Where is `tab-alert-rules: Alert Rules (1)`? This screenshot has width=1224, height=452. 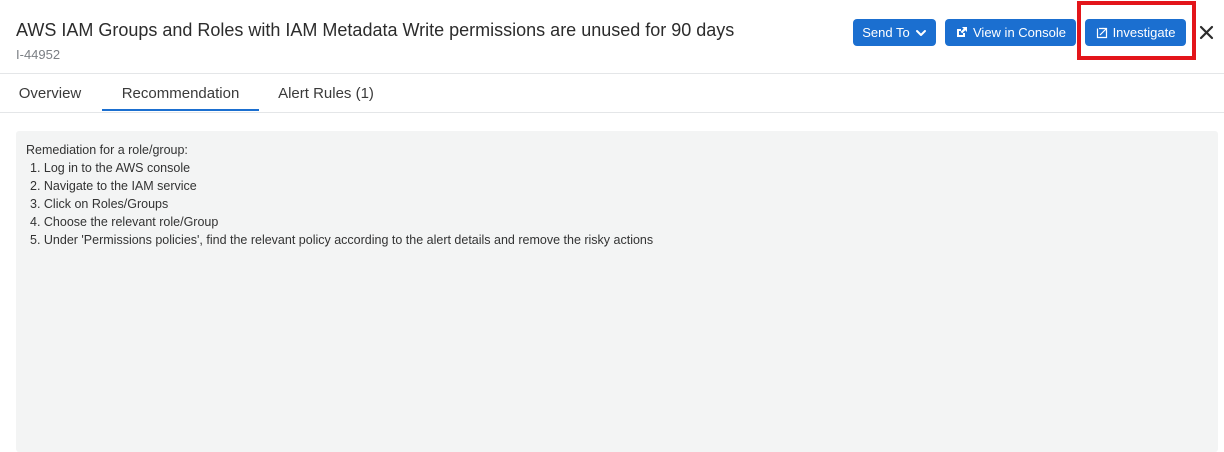 tab-alert-rules: Alert Rules (1) is located at coordinates (326, 93).